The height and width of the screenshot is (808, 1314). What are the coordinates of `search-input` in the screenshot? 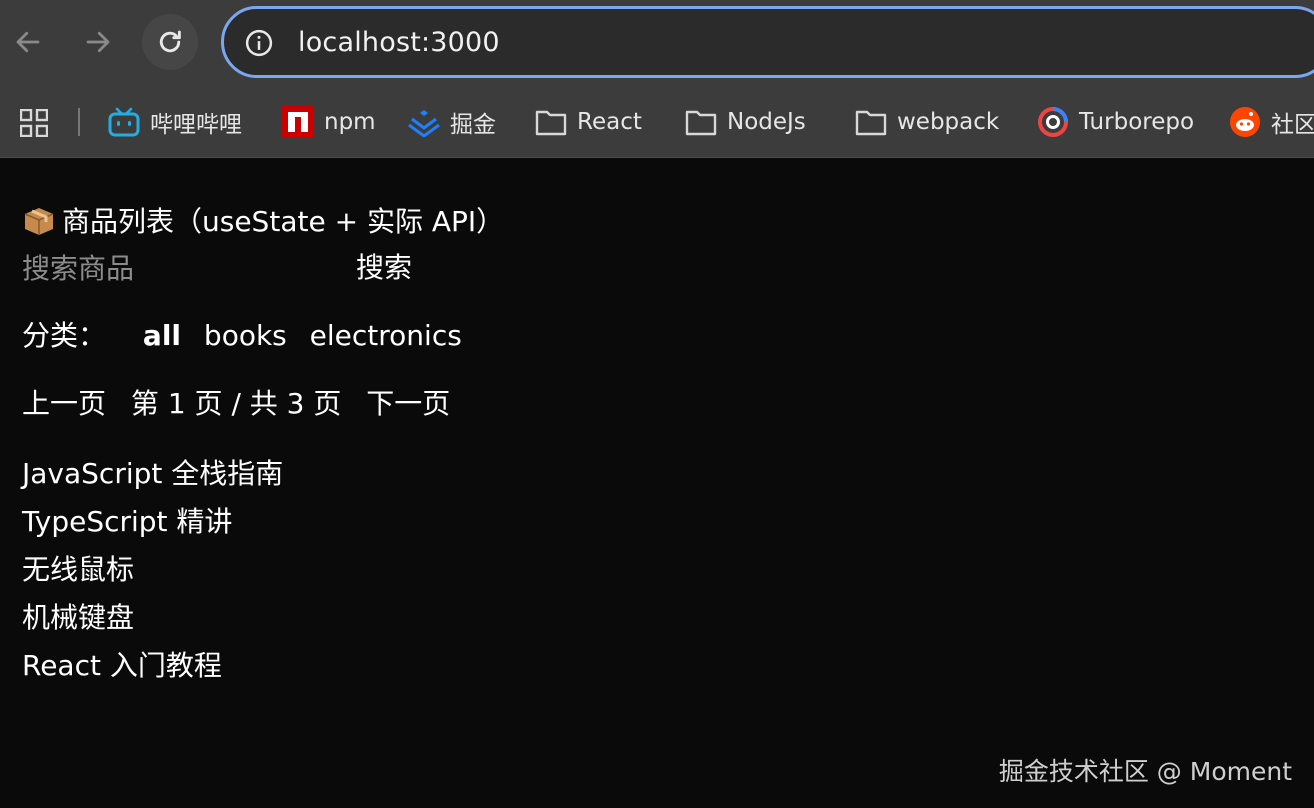 It's located at (182, 268).